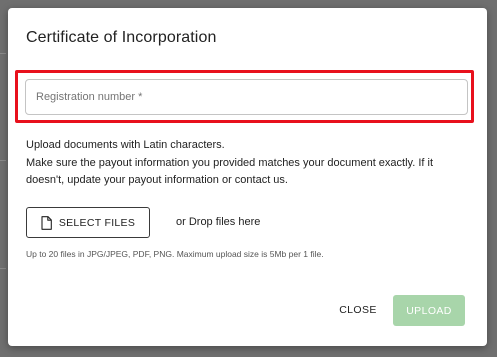 Image resolution: width=497 pixels, height=357 pixels. What do you see at coordinates (125, 145) in the screenshot?
I see `instruction-line: Upload documents with Latin characters.` at bounding box center [125, 145].